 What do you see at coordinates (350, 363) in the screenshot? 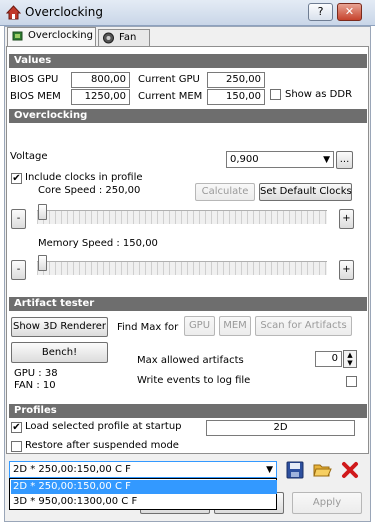
I see `spin-down-icon: ▼` at bounding box center [350, 363].